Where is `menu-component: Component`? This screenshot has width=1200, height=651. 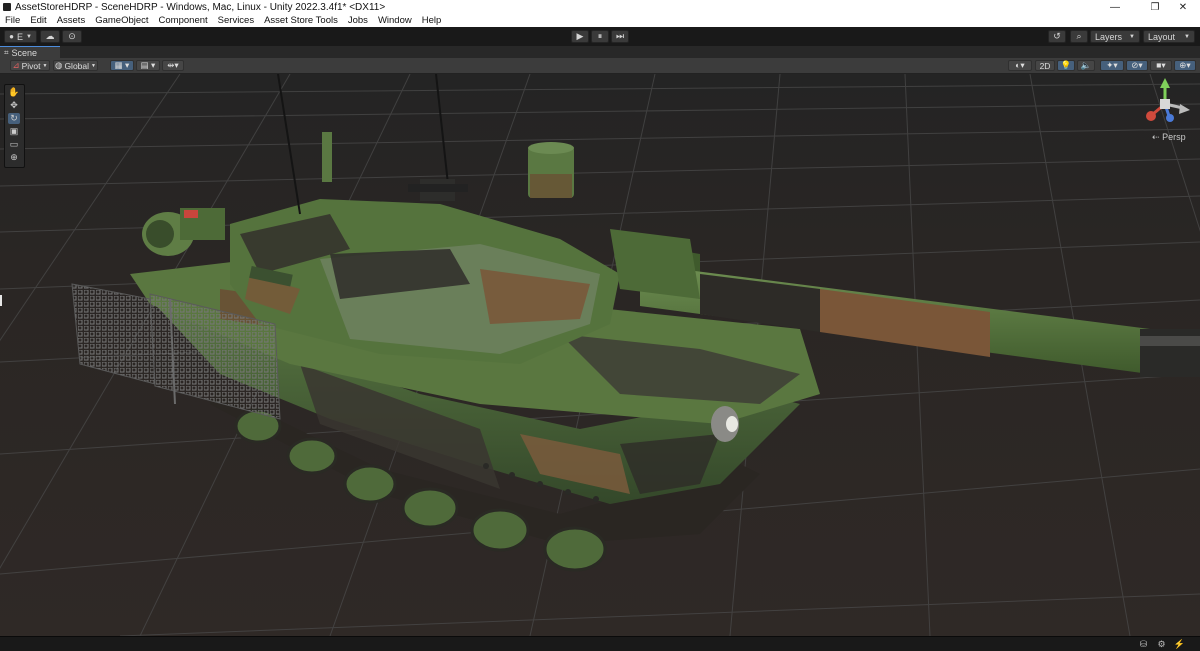
menu-component: Component is located at coordinates (183, 20).